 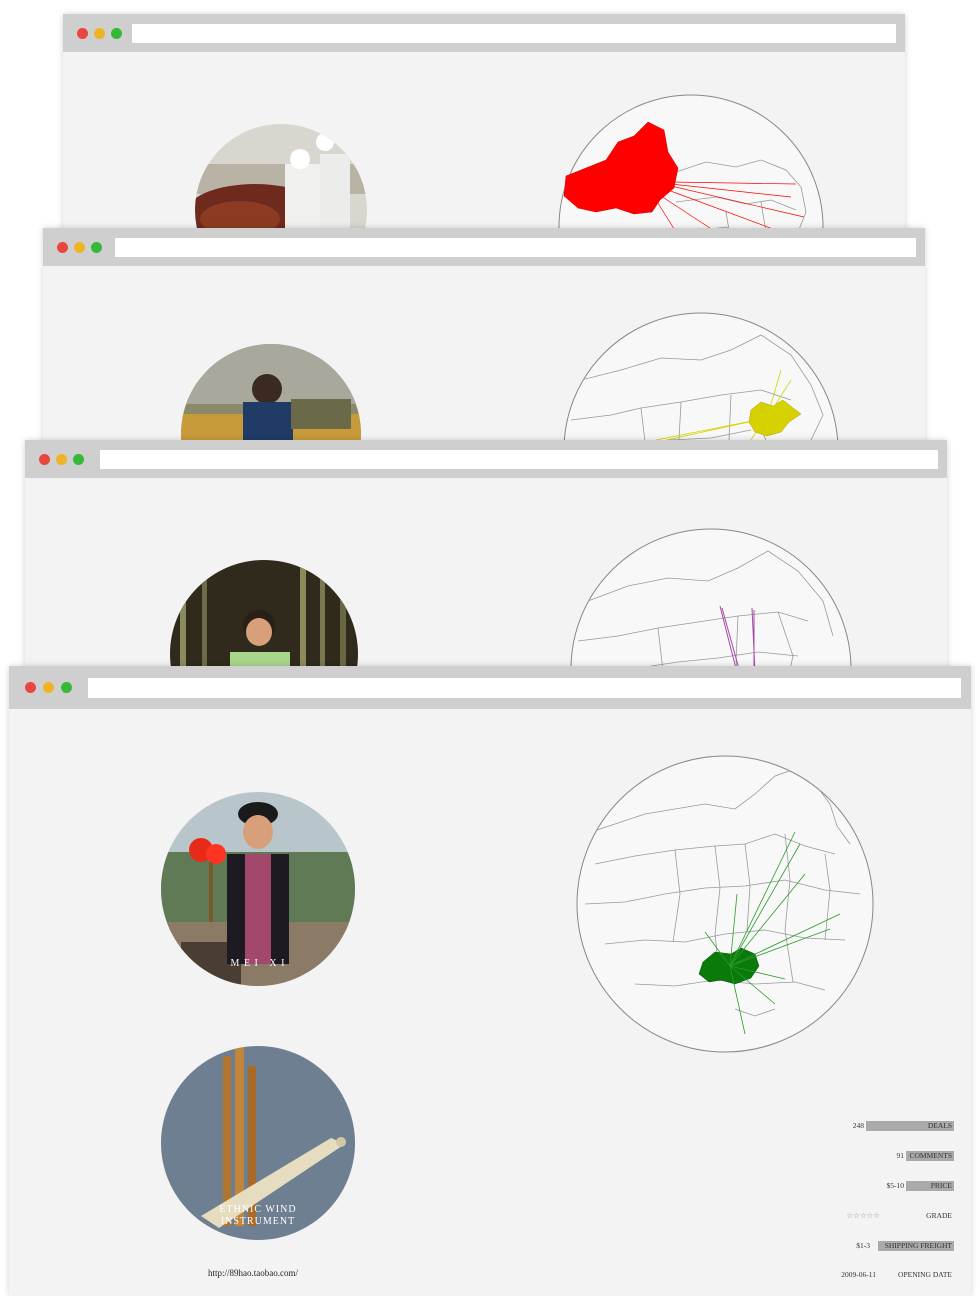 What do you see at coordinates (858, 1274) in the screenshot?
I see `stat-value: 2009-06-11` at bounding box center [858, 1274].